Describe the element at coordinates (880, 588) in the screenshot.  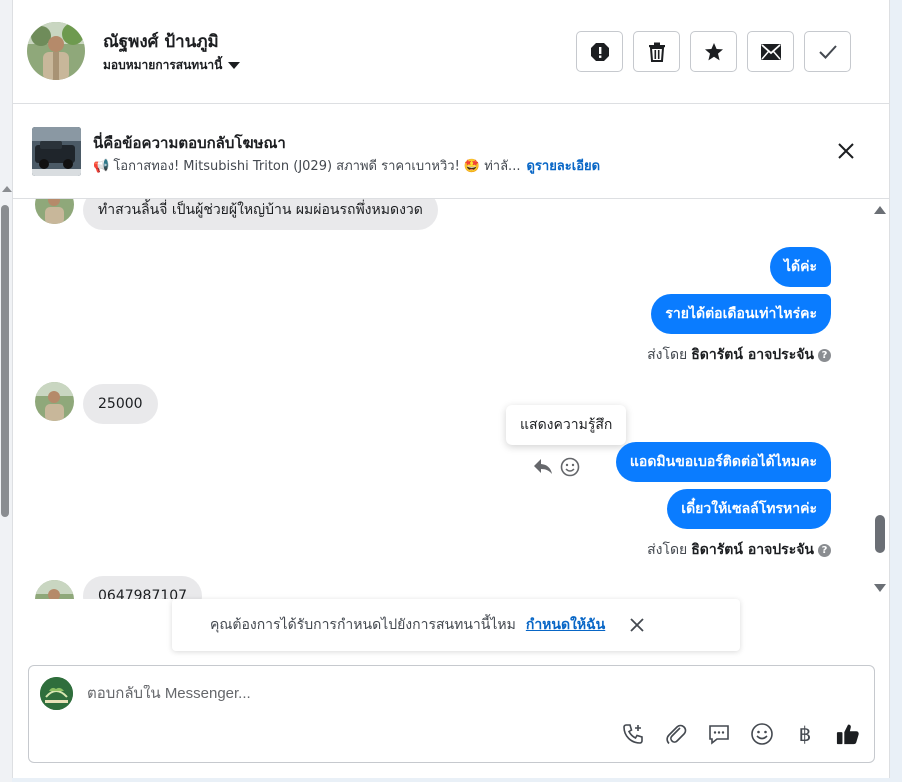
I see `scroll-down-arrow` at that location.